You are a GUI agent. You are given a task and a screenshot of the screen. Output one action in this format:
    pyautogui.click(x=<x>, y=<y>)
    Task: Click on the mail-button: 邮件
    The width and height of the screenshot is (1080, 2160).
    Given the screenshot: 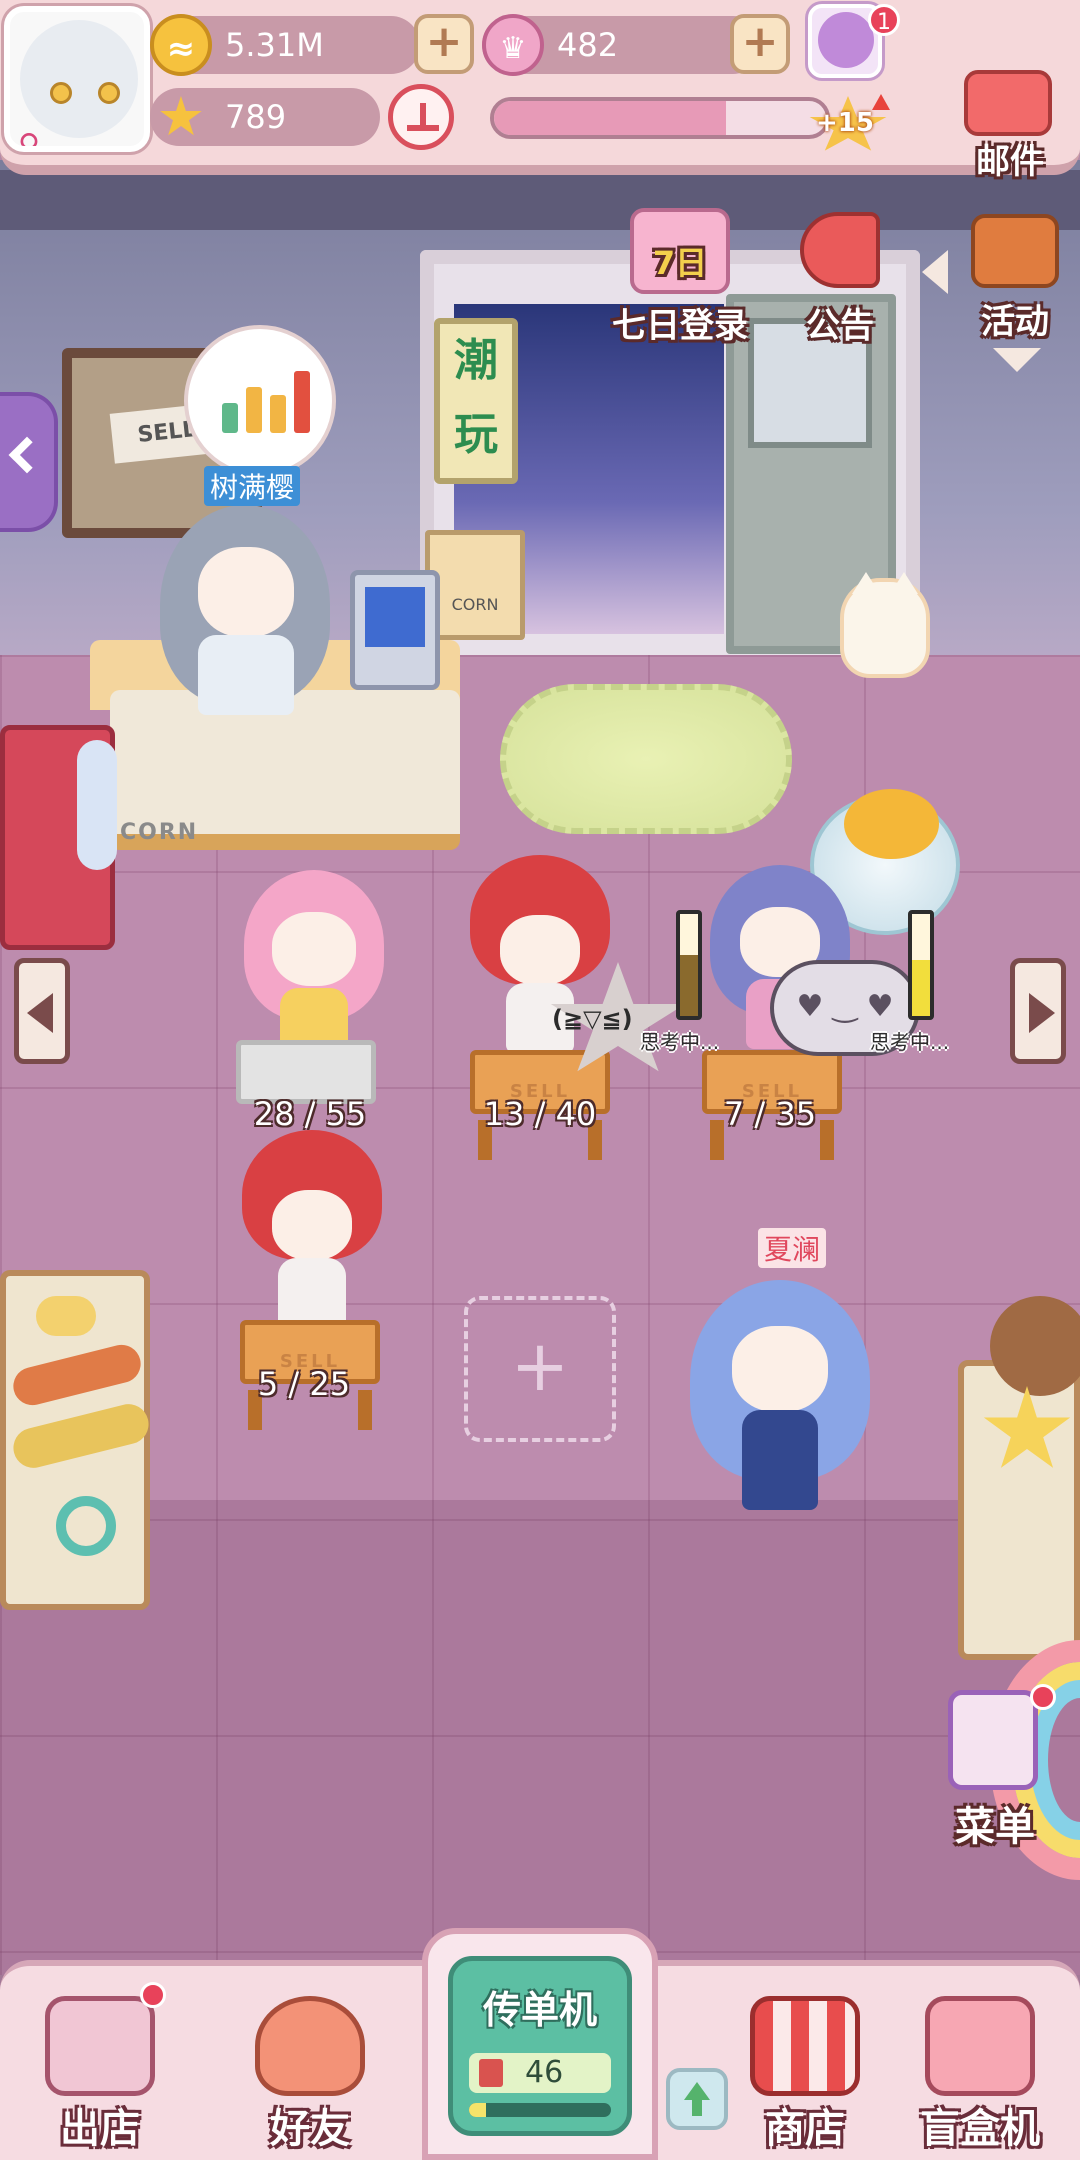 What is the action you would take?
    pyautogui.click(x=1010, y=123)
    